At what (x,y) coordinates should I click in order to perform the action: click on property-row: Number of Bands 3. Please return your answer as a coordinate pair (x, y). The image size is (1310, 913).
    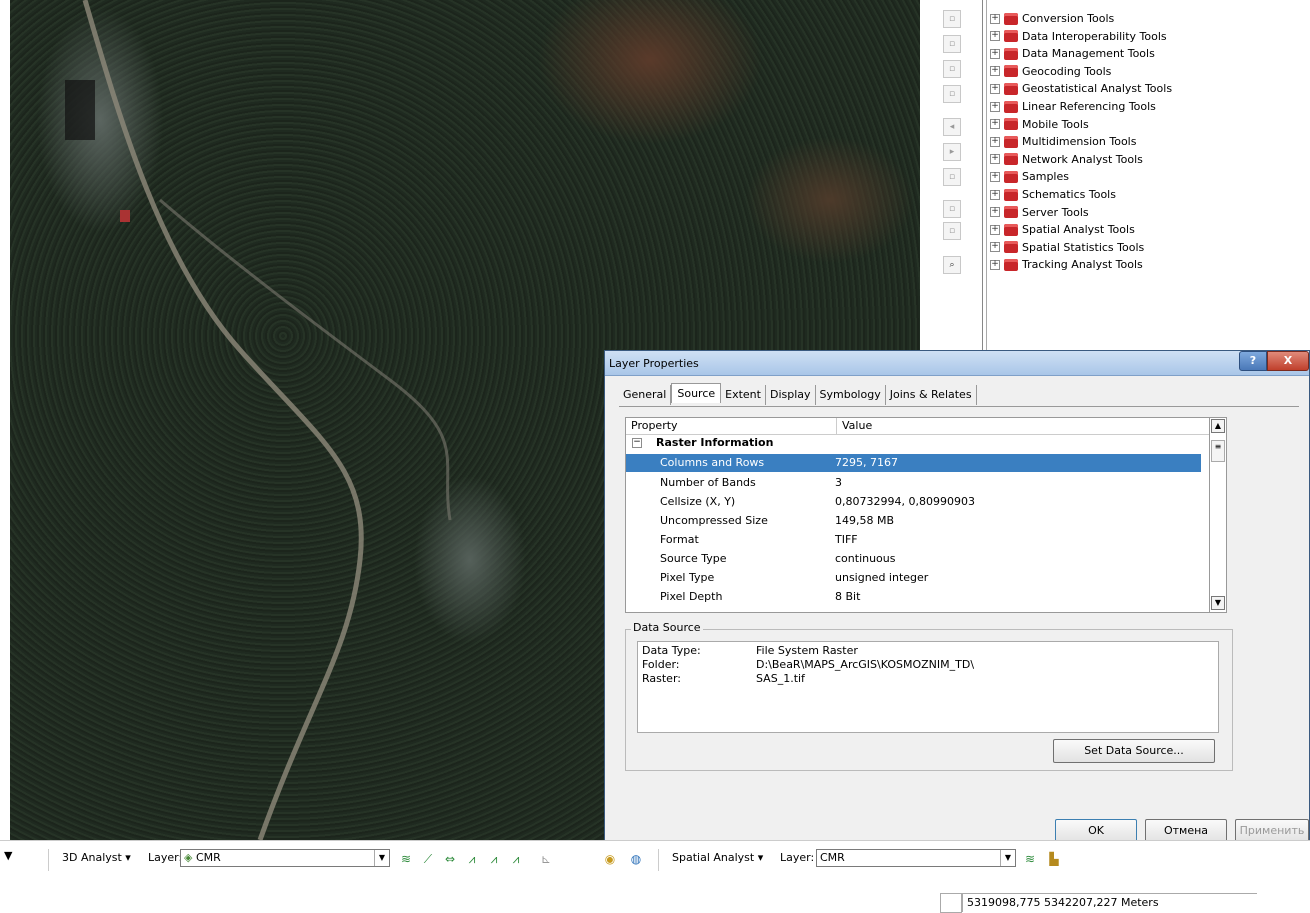
    Looking at the image, I should click on (916, 482).